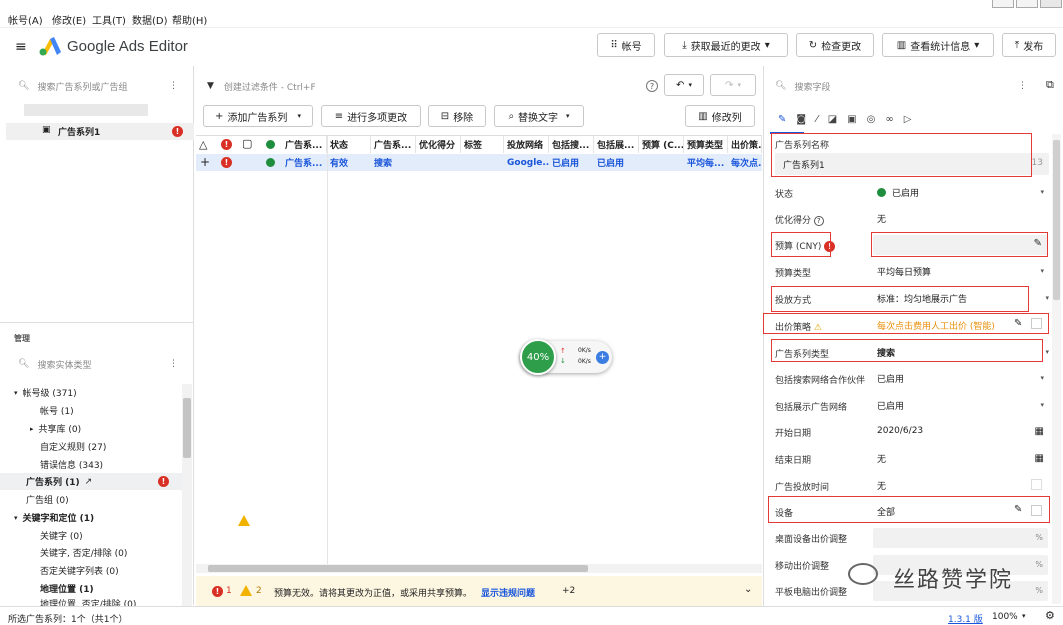 This screenshot has width=1063, height=625. What do you see at coordinates (71, 464) in the screenshot?
I see `tree-error-messages: 错误信息 (343)` at bounding box center [71, 464].